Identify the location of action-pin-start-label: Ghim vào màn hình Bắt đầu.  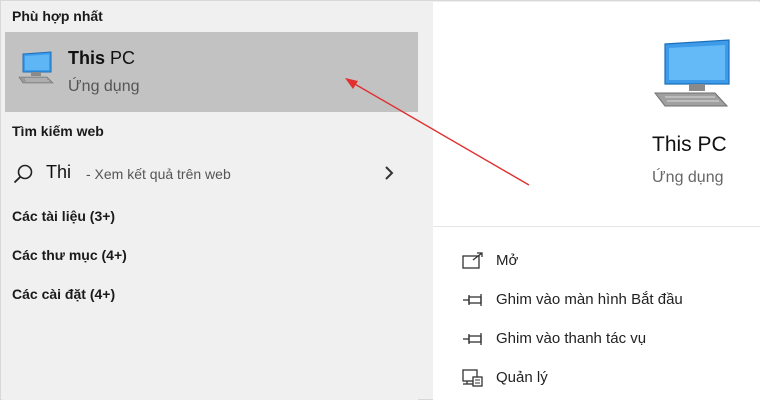
(589, 299).